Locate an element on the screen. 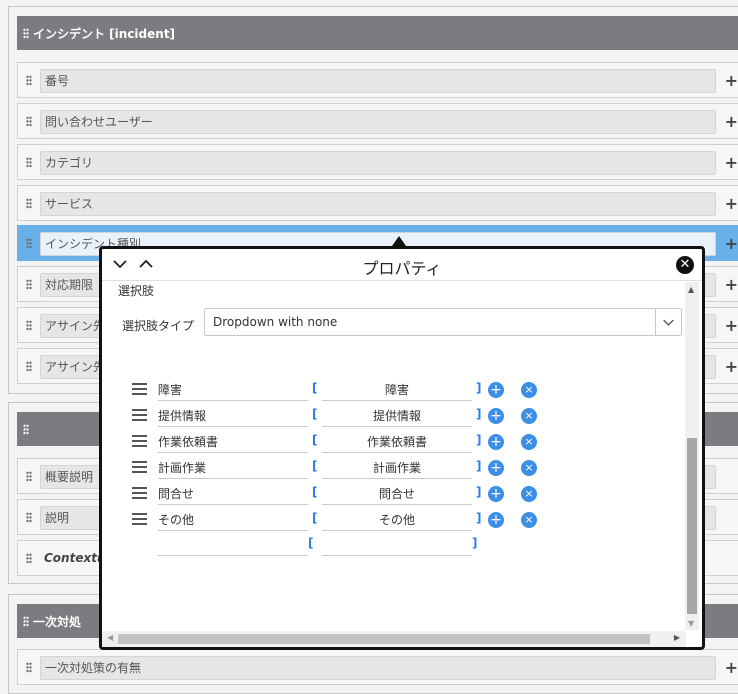 Image resolution: width=738 pixels, height=694 pixels. field-label: 番号 is located at coordinates (378, 81).